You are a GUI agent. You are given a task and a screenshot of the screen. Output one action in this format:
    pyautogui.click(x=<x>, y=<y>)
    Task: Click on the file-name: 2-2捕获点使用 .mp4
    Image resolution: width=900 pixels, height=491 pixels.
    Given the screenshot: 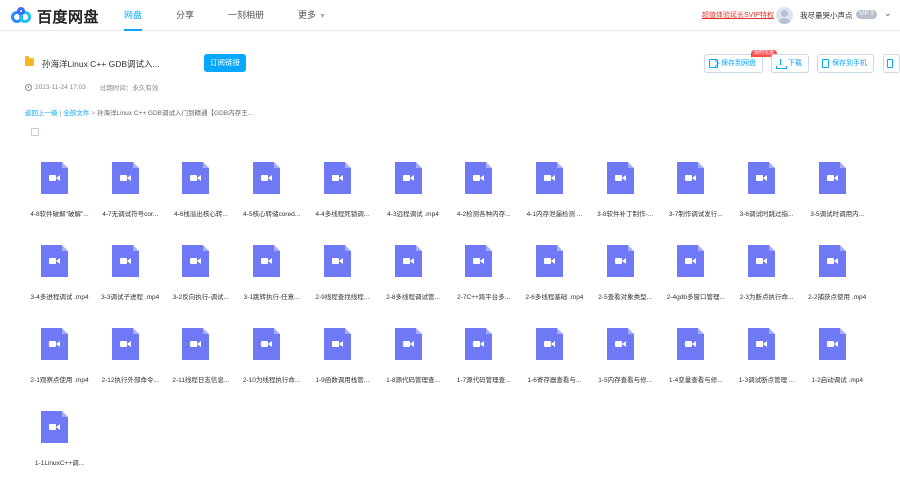 What is the action you would take?
    pyautogui.click(x=837, y=297)
    